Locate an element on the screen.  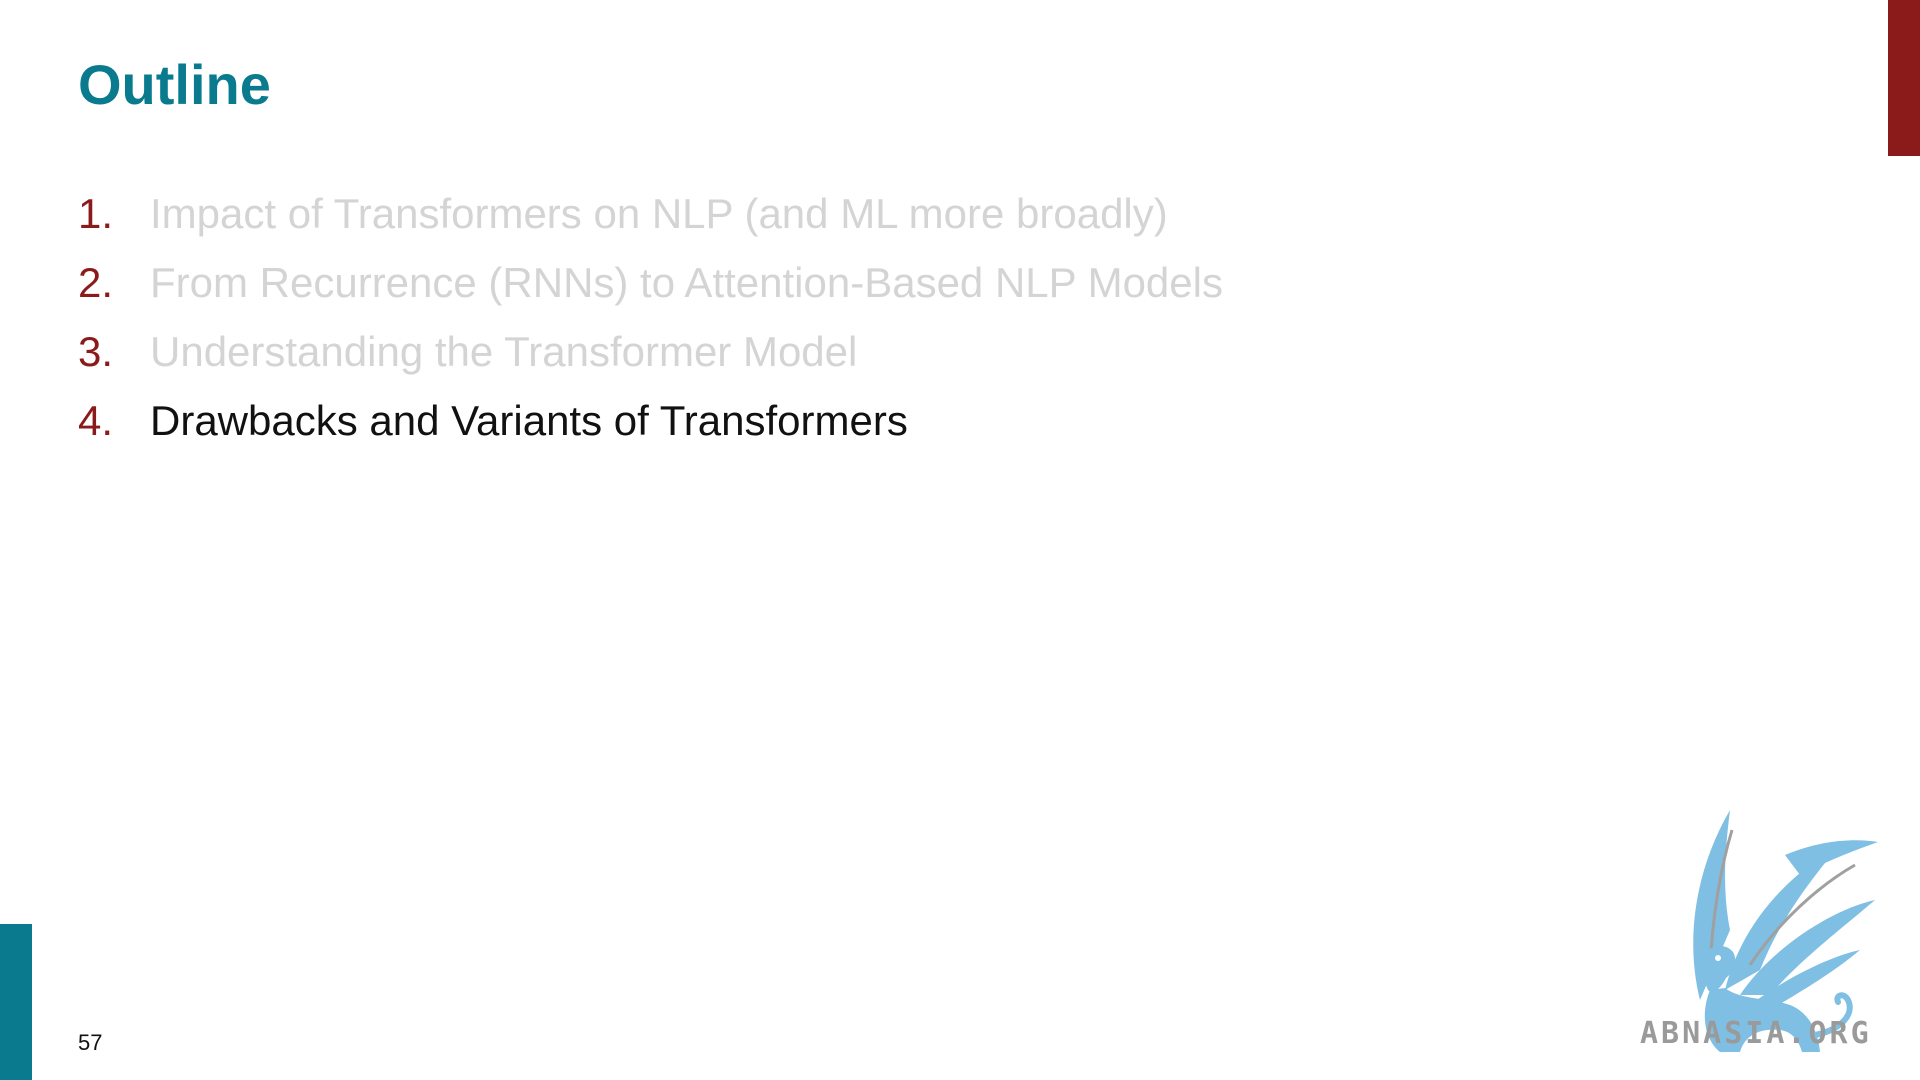
slide-title: Outline is located at coordinates (174, 84).